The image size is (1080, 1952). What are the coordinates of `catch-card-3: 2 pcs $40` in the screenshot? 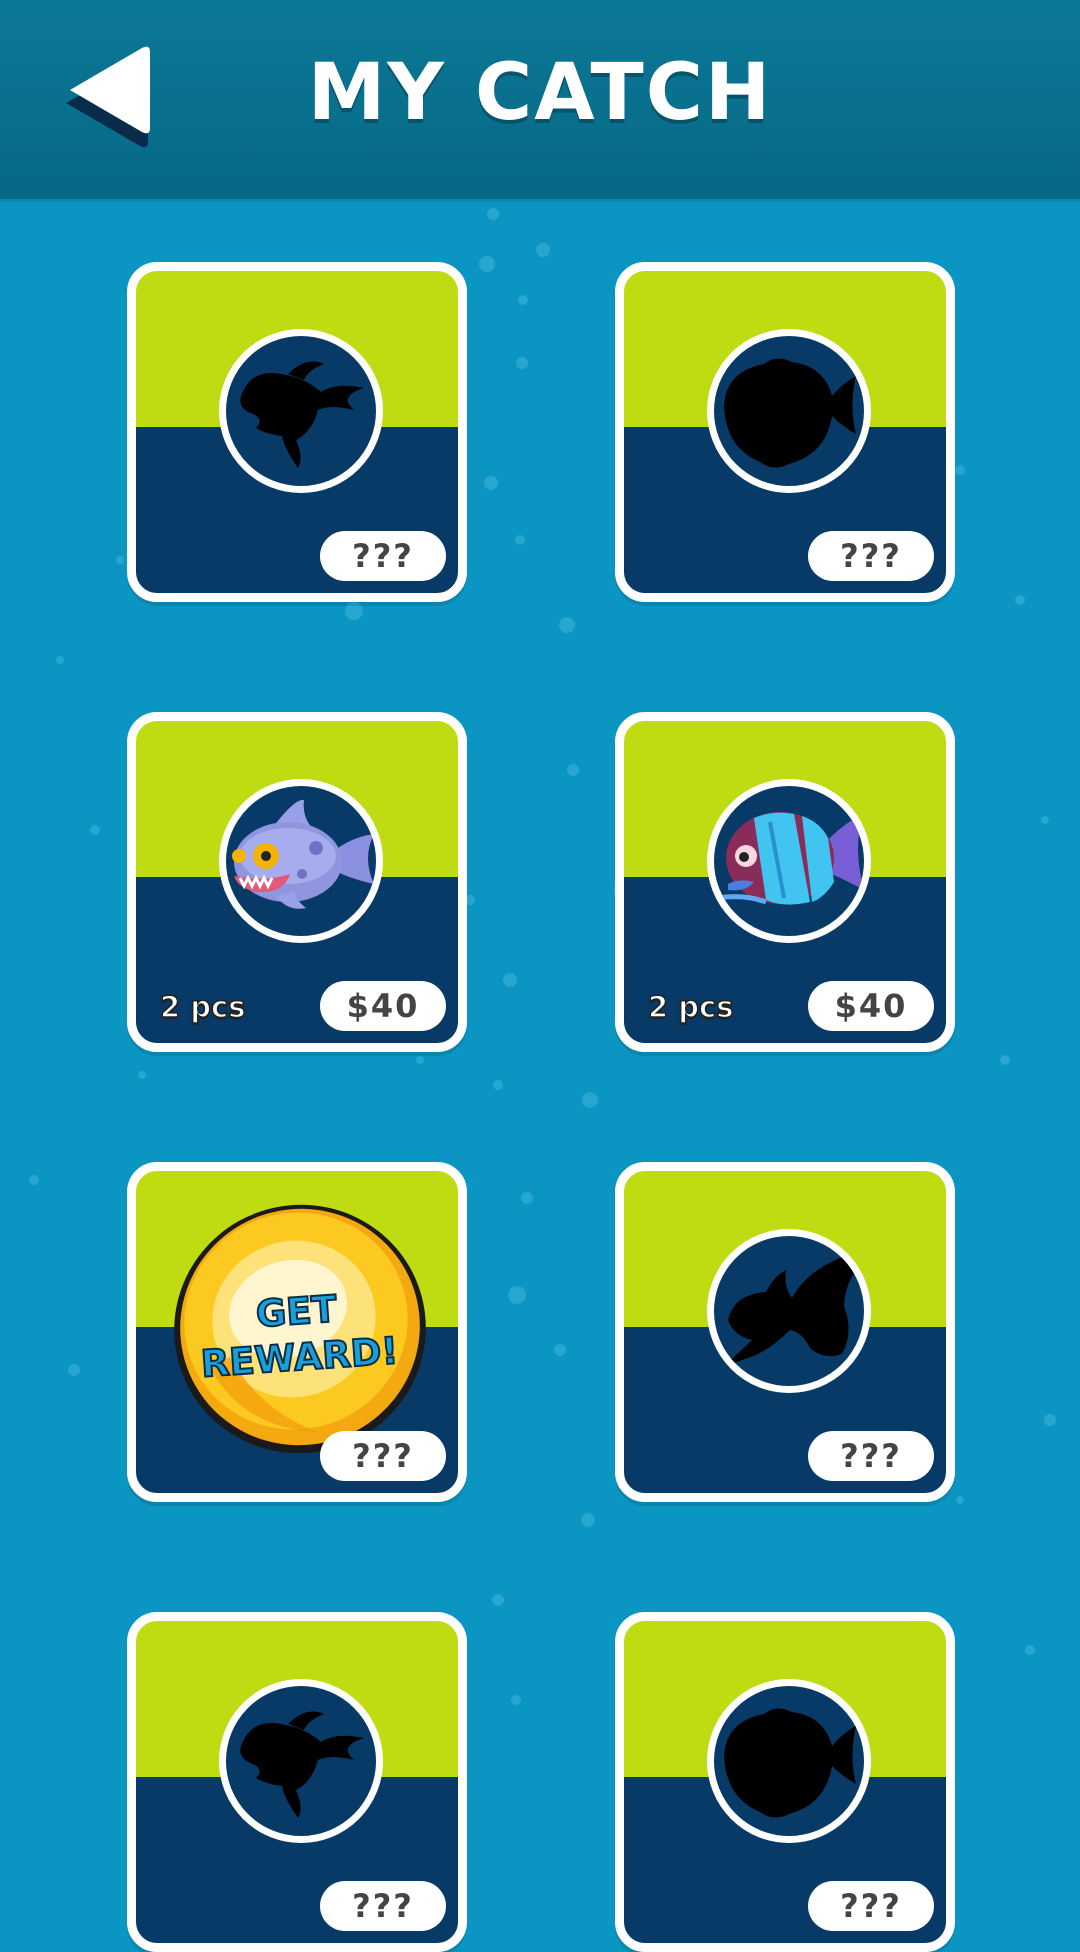 It's located at (297, 882).